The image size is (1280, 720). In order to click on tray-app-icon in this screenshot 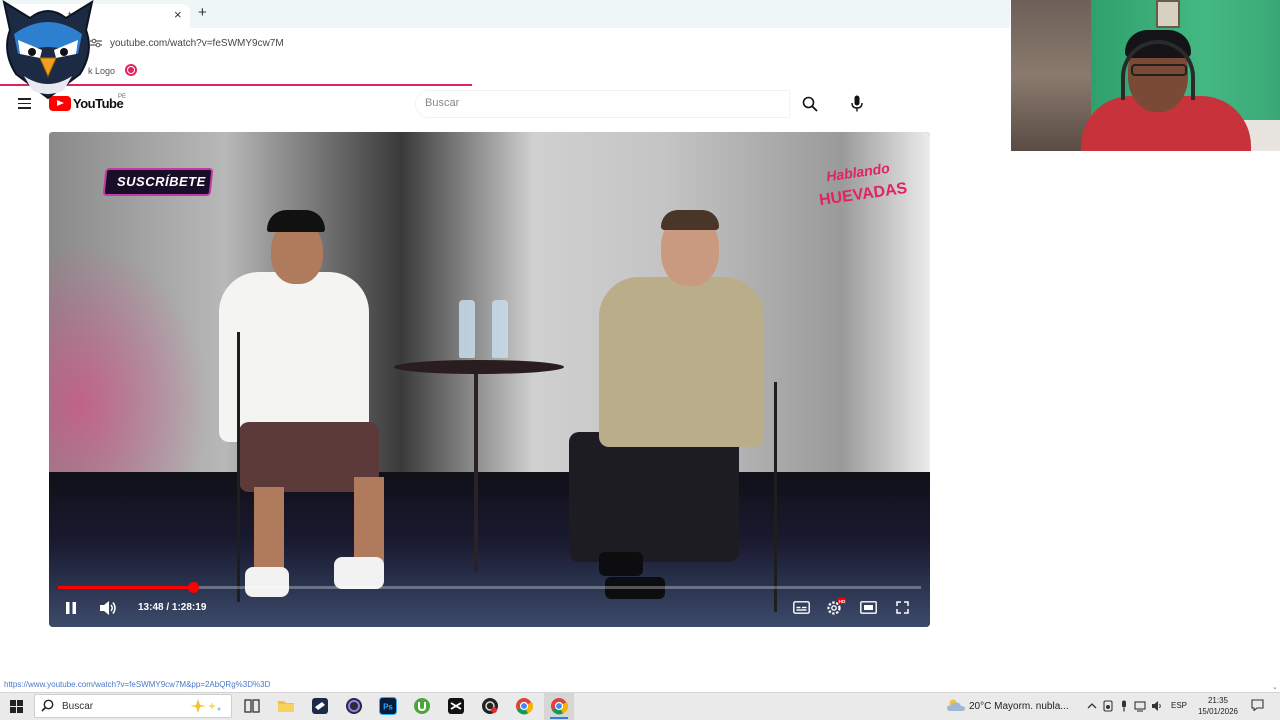, I will do `click(1108, 706)`.